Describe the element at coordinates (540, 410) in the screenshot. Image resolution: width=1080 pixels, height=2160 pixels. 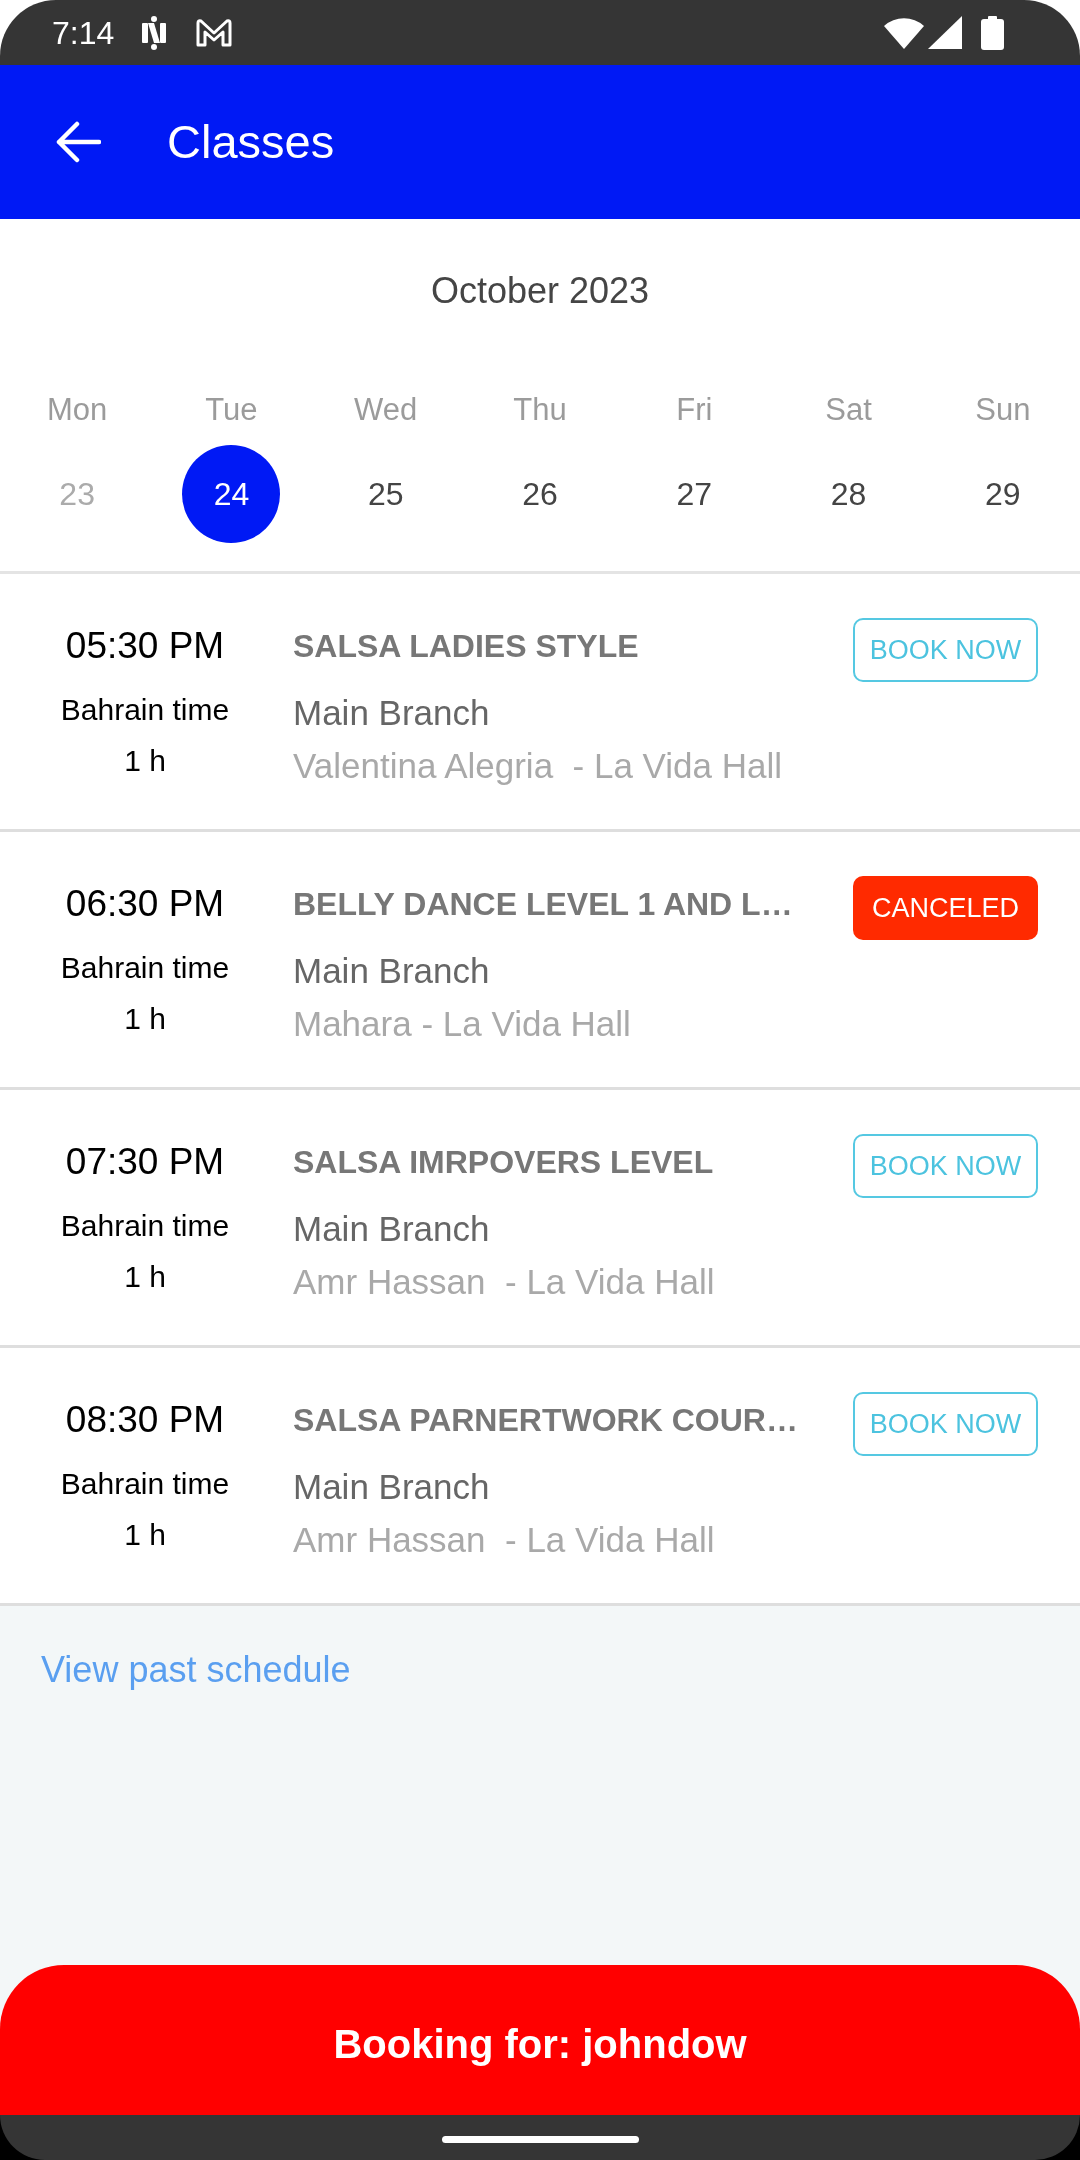
I see `weekday-label: Thu` at that location.